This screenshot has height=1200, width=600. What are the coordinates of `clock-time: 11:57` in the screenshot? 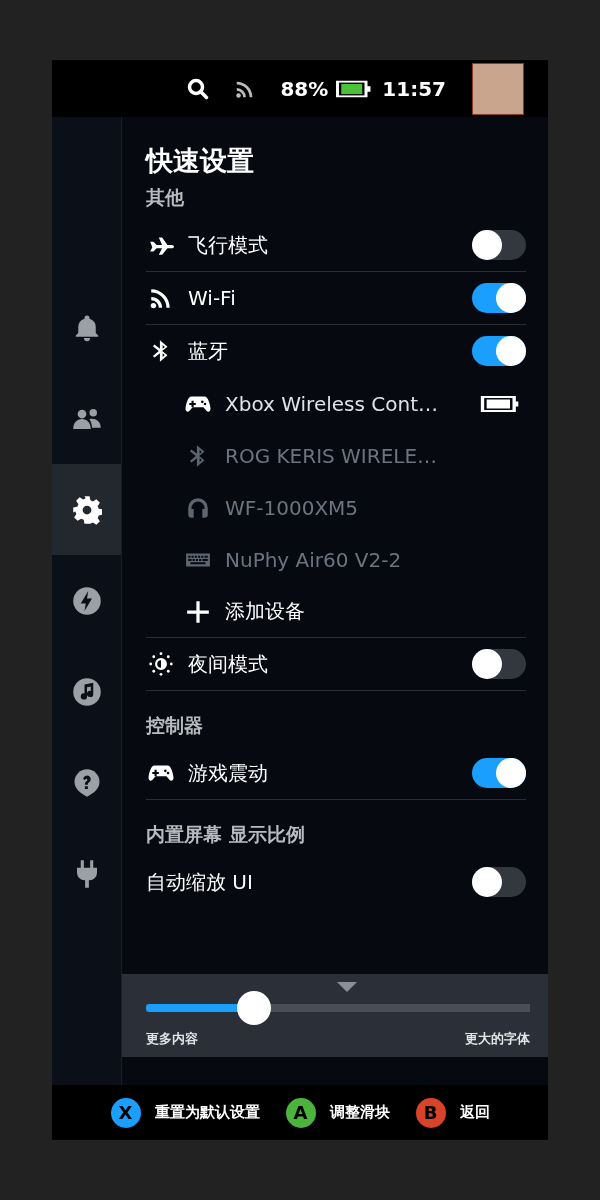 It's located at (414, 88).